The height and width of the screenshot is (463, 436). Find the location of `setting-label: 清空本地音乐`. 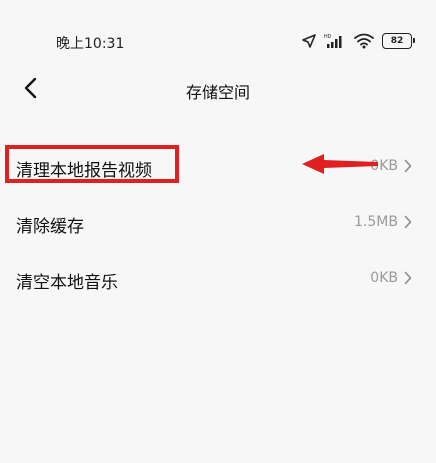

setting-label: 清空本地音乐 is located at coordinates (67, 283).